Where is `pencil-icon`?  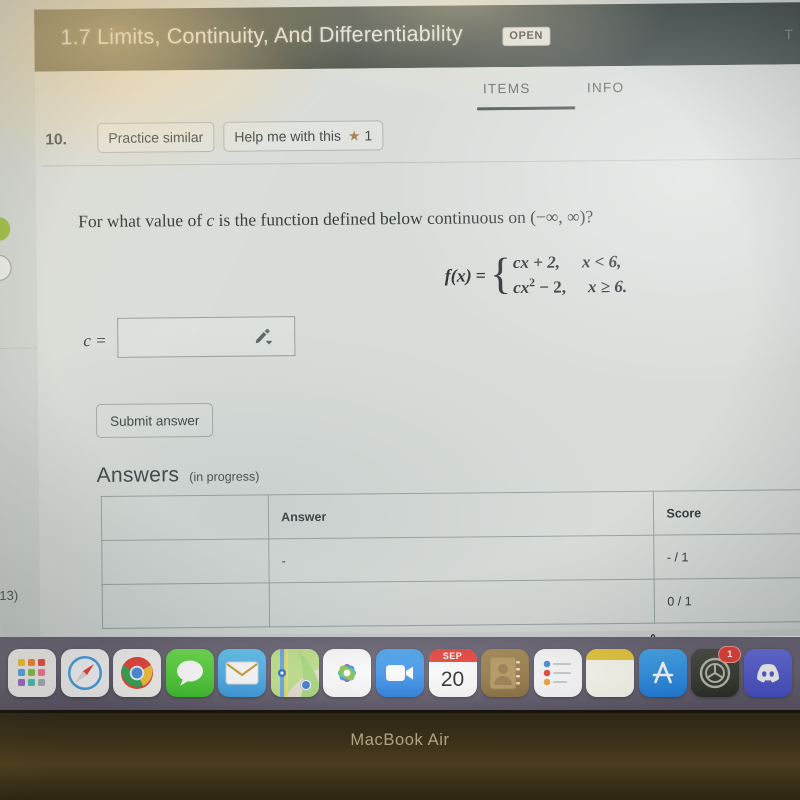 pencil-icon is located at coordinates (263, 336).